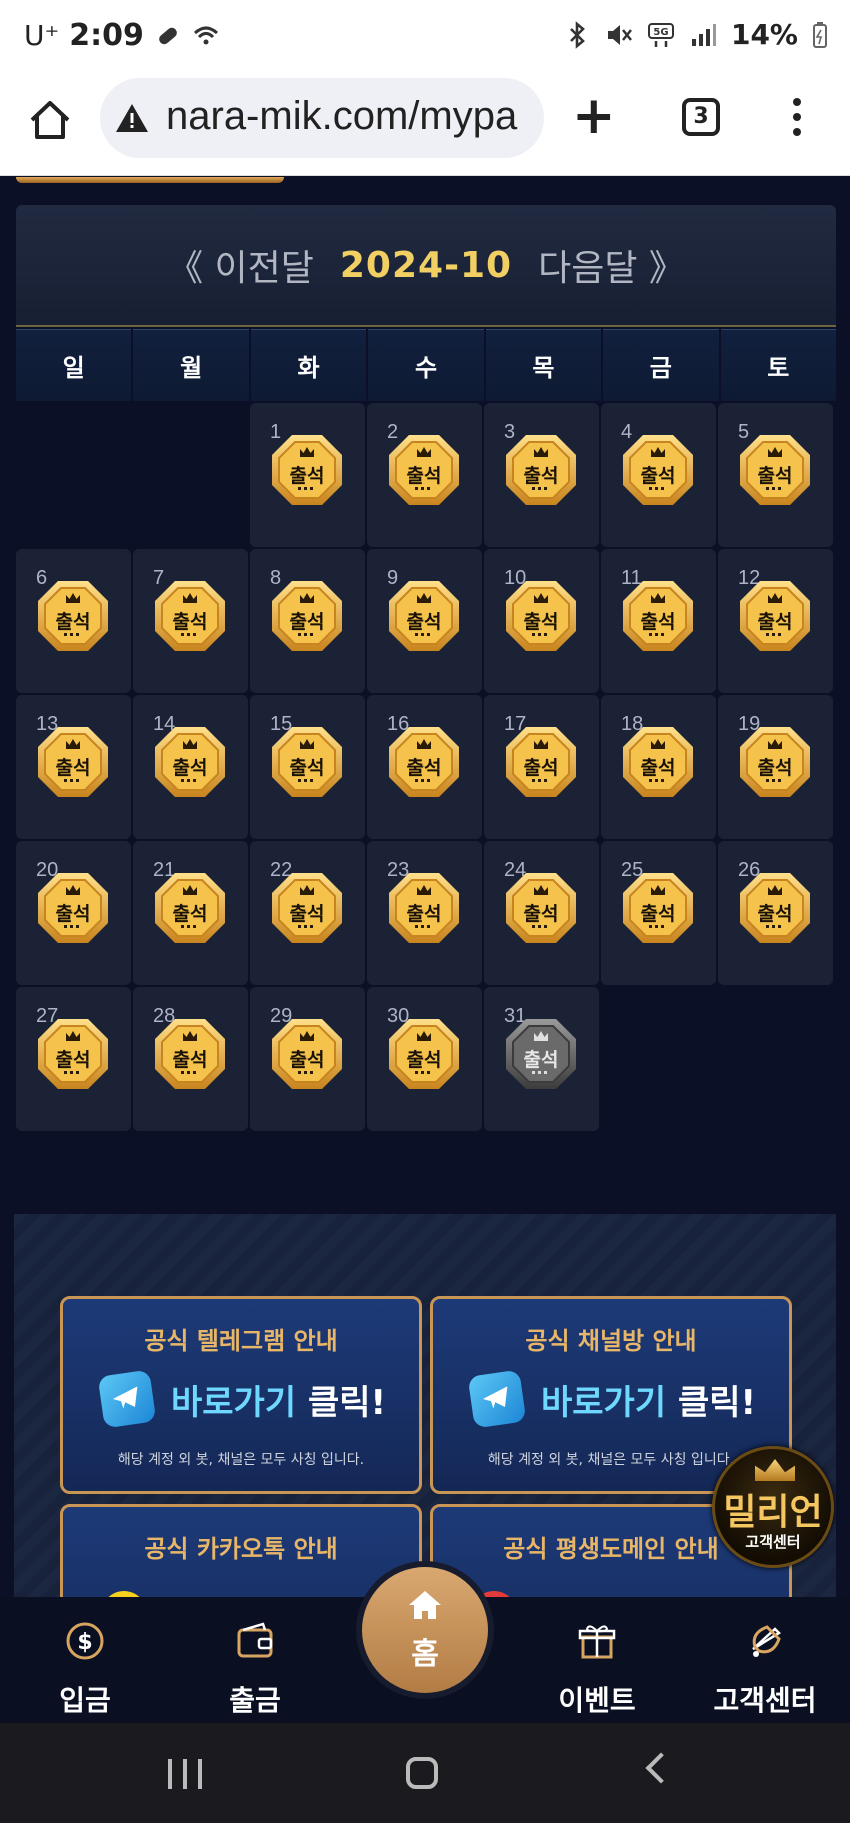 Image resolution: width=850 pixels, height=1823 pixels. I want to click on day-cell: 4 출석, so click(658, 475).